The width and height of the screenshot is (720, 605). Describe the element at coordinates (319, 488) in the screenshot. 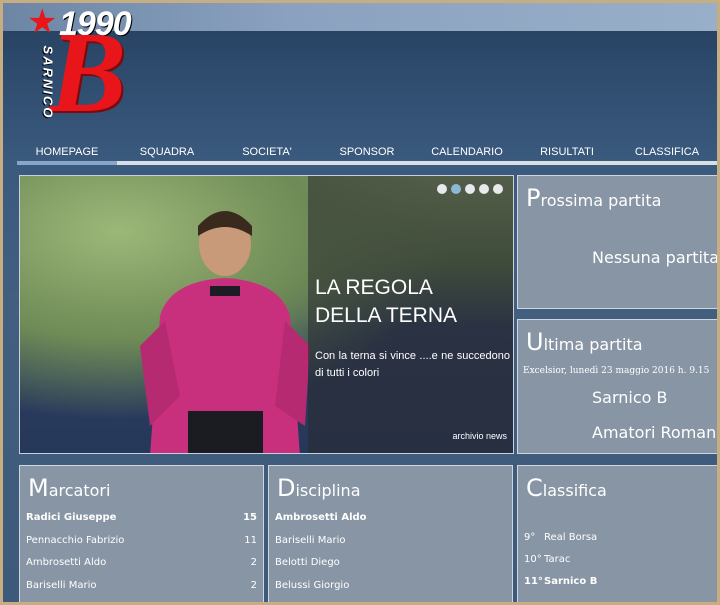

I see `discipline-title: Disciplina` at that location.